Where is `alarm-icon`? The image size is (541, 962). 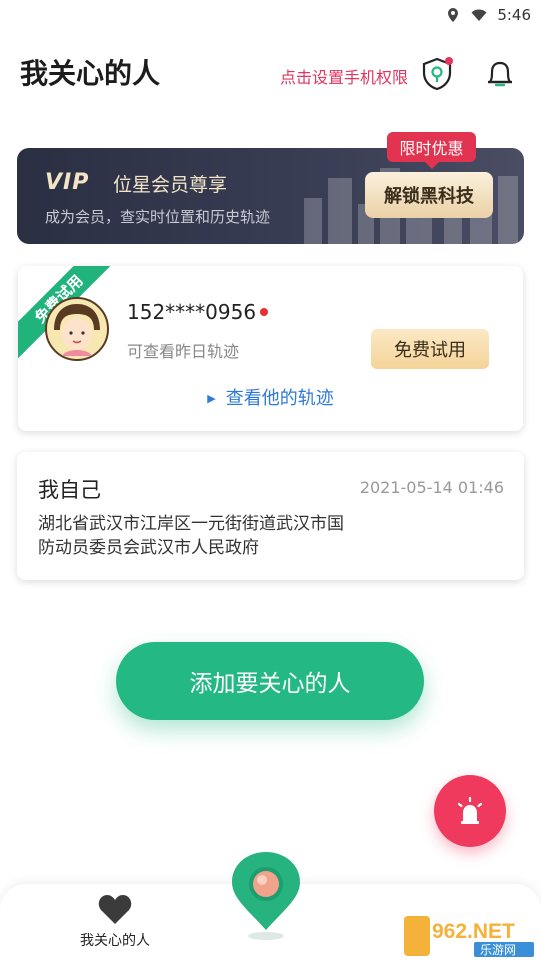 alarm-icon is located at coordinates (470, 810).